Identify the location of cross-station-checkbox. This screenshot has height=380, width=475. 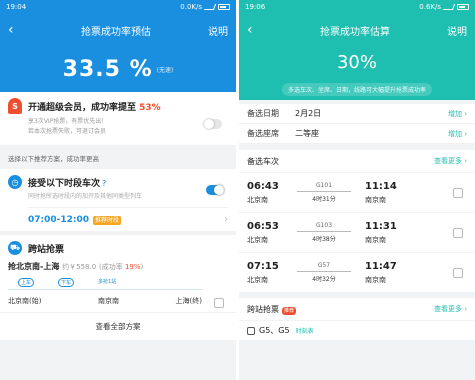
(219, 303).